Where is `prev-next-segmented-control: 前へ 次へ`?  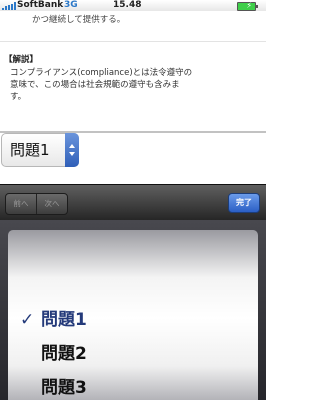 prev-next-segmented-control: 前へ 次へ is located at coordinates (36, 204).